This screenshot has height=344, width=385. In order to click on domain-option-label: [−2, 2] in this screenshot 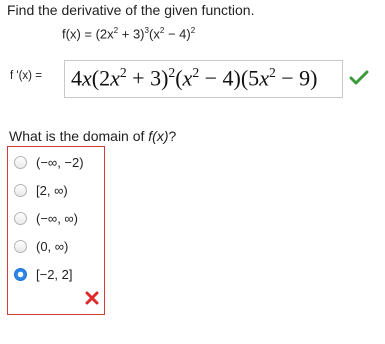, I will do `click(54, 274)`.